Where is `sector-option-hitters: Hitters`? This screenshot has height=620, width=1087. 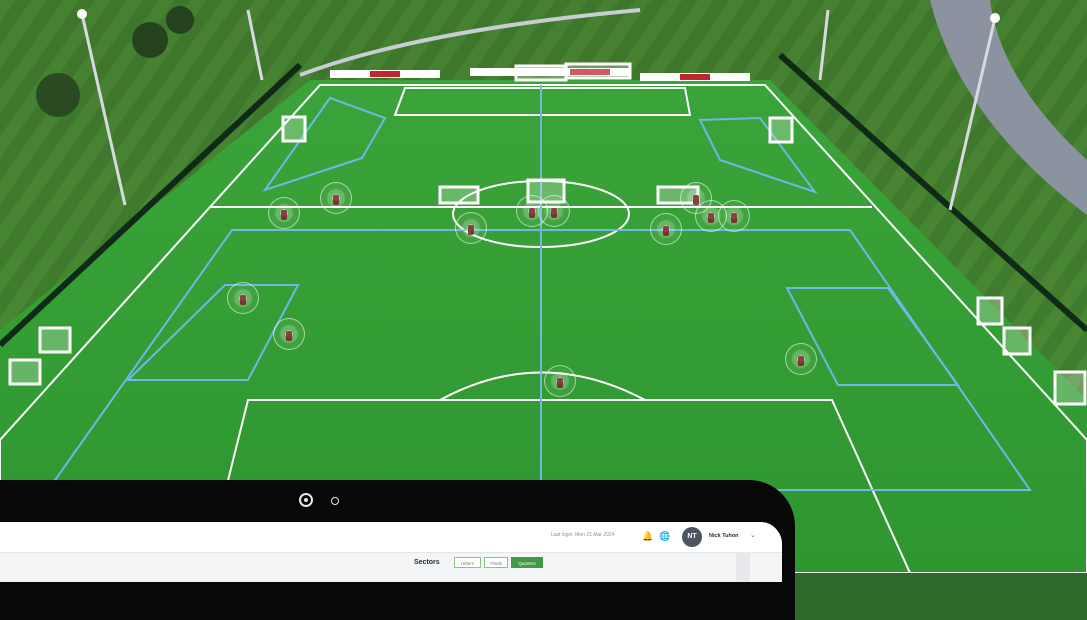 sector-option-hitters: Hitters is located at coordinates (467, 562).